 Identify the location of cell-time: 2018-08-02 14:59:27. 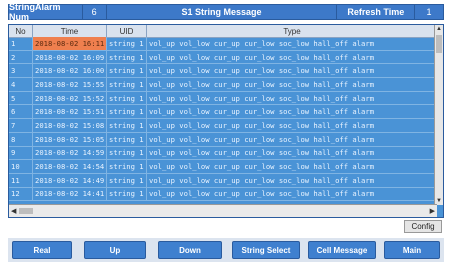
(70, 153).